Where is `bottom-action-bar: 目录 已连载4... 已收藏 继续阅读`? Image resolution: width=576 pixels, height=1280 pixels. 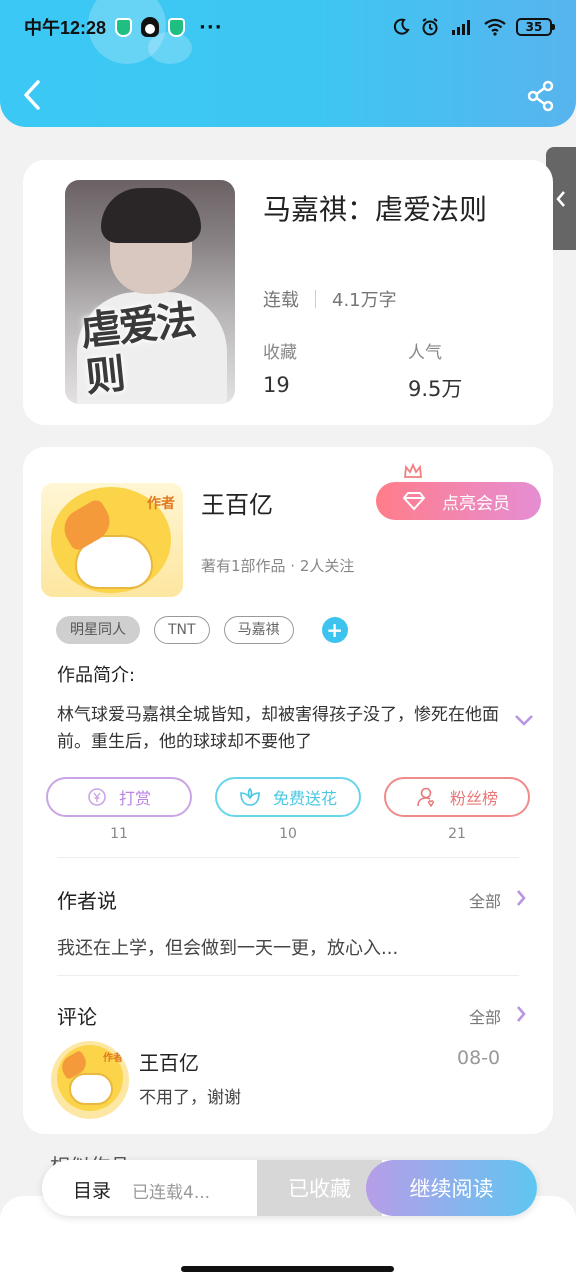 bottom-action-bar: 目录 已连载4... 已收藏 继续阅读 is located at coordinates (289, 1188).